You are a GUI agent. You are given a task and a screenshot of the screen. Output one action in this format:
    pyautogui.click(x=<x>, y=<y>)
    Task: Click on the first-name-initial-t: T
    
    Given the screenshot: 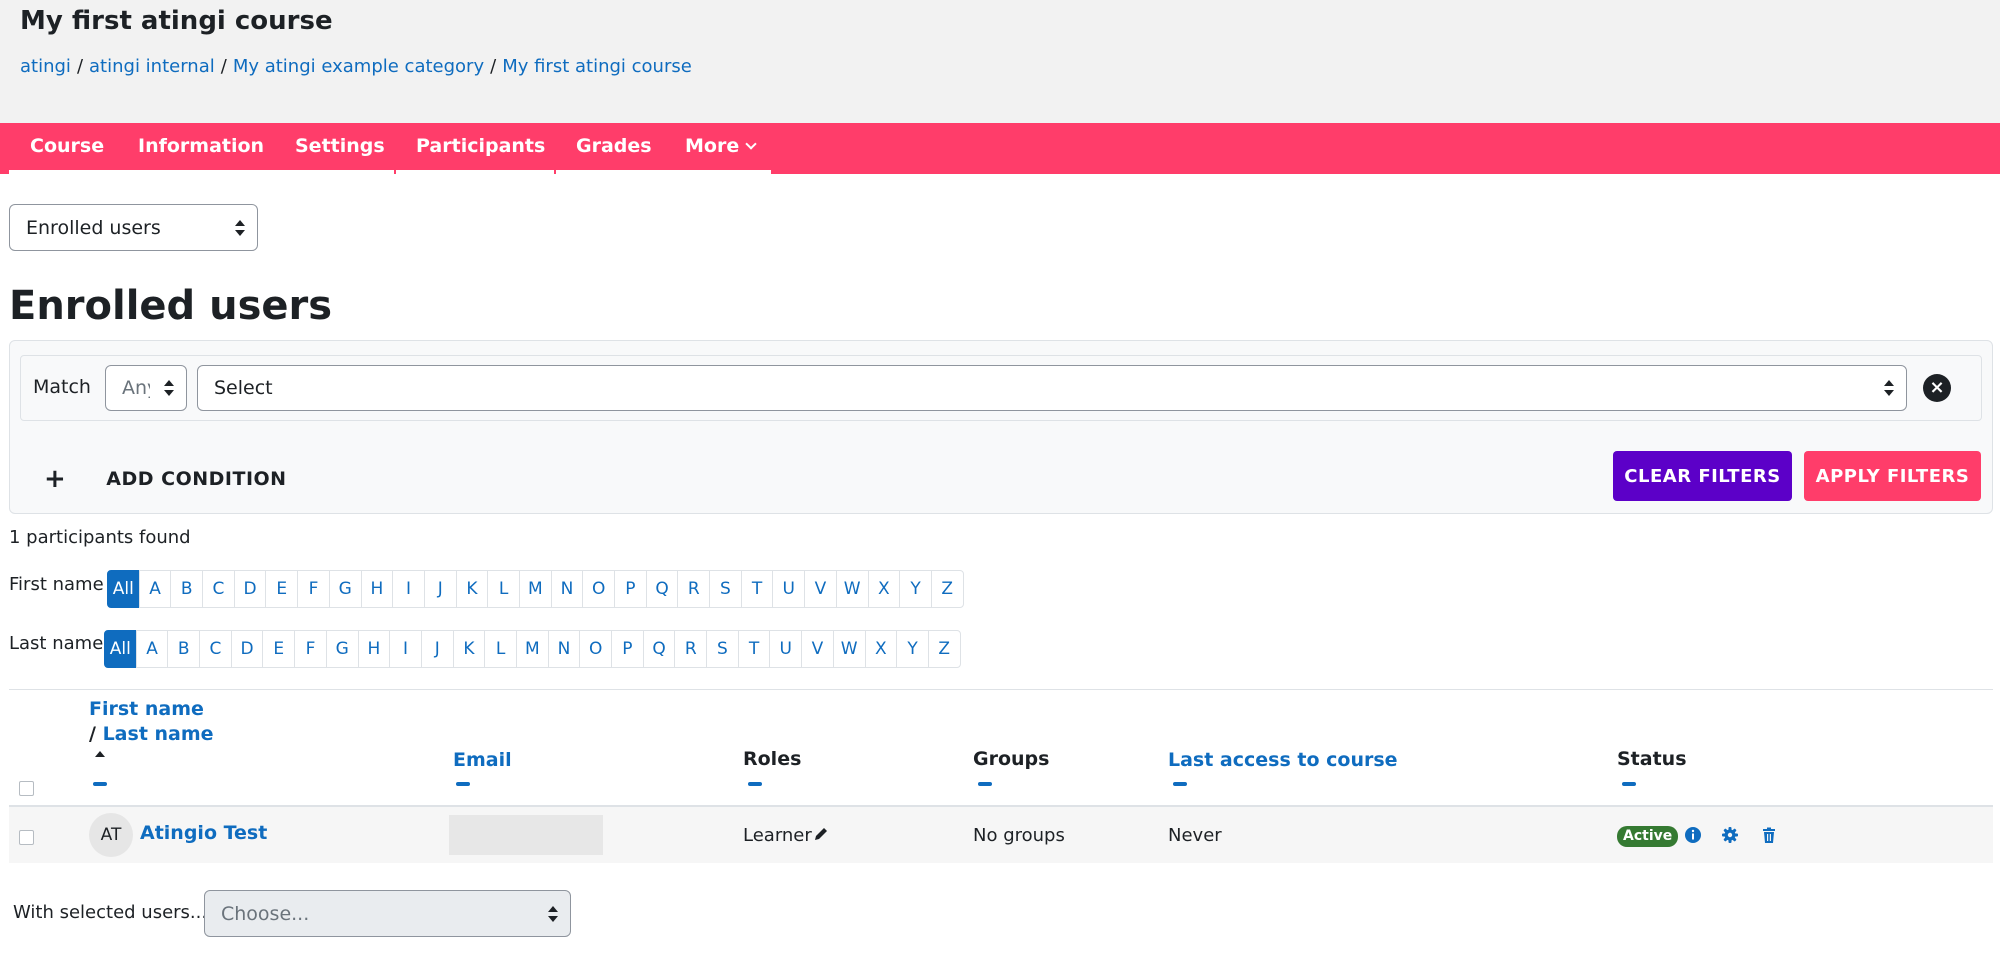 What is the action you would take?
    pyautogui.click(x=757, y=589)
    